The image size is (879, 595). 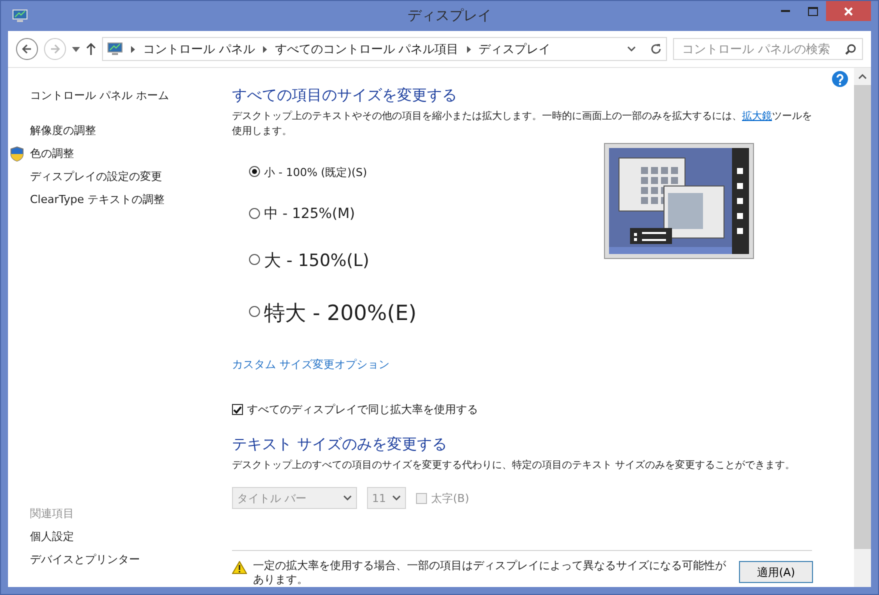 What do you see at coordinates (813, 11) in the screenshot?
I see `maximize-icon` at bounding box center [813, 11].